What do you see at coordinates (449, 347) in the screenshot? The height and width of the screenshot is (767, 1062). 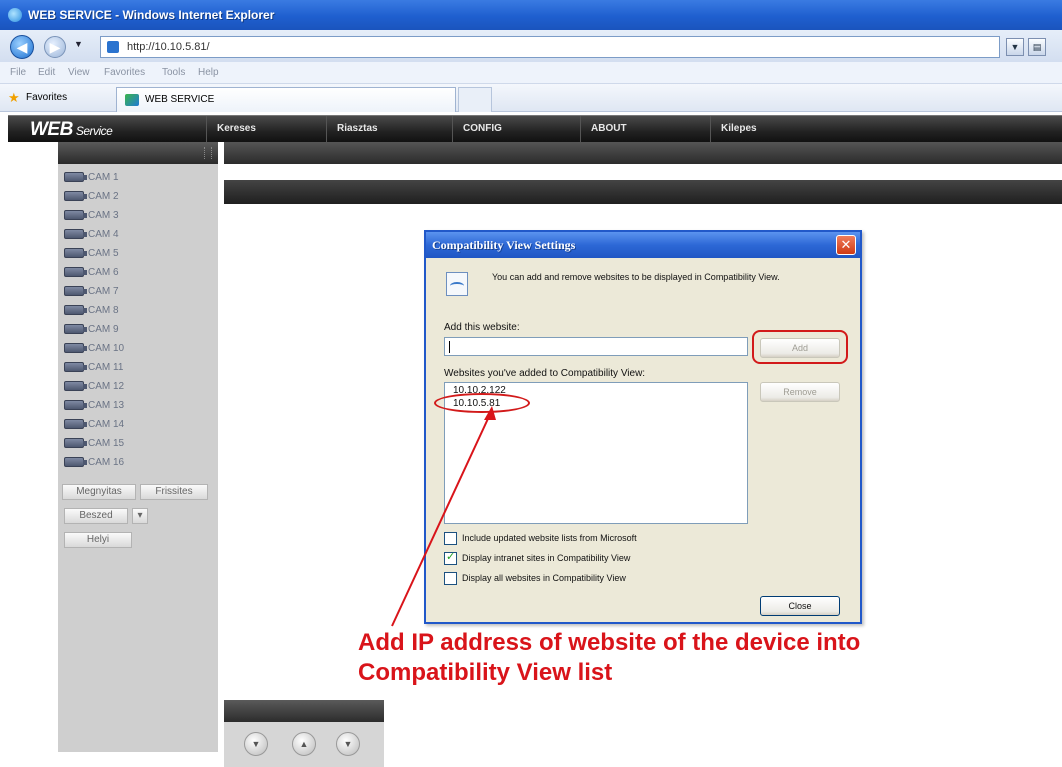 I see `text-caret` at bounding box center [449, 347].